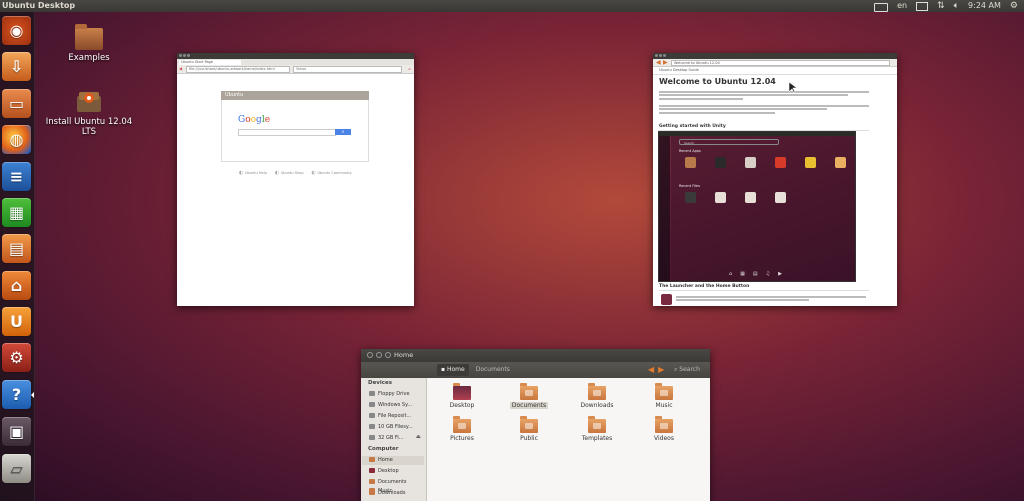 The image size is (1024, 501). I want to click on launcher-item-calc: ▦, so click(16, 212).